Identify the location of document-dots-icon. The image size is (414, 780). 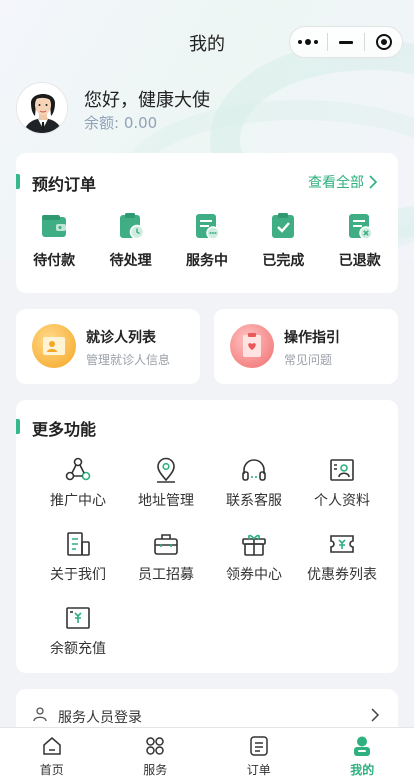
(207, 227).